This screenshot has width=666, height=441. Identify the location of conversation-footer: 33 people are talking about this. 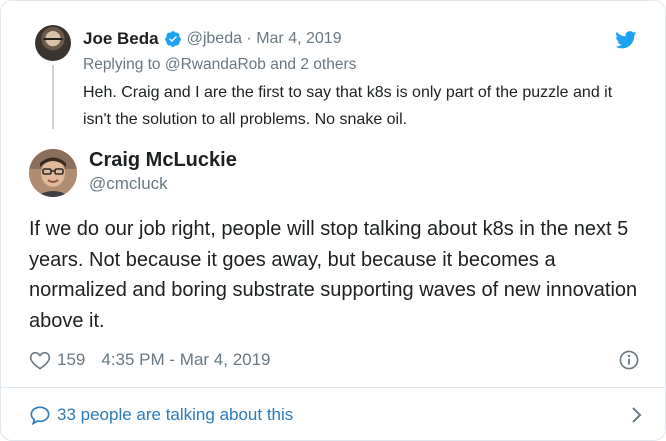
(336, 415).